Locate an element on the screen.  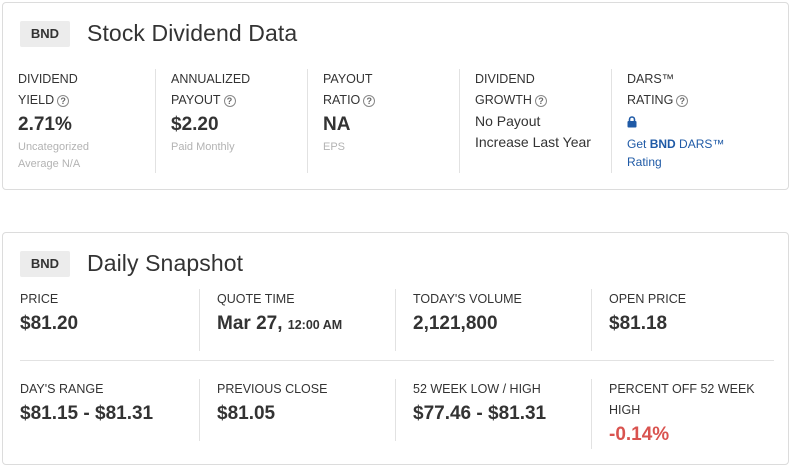
annualized-note: Paid Monthly is located at coordinates (203, 147).